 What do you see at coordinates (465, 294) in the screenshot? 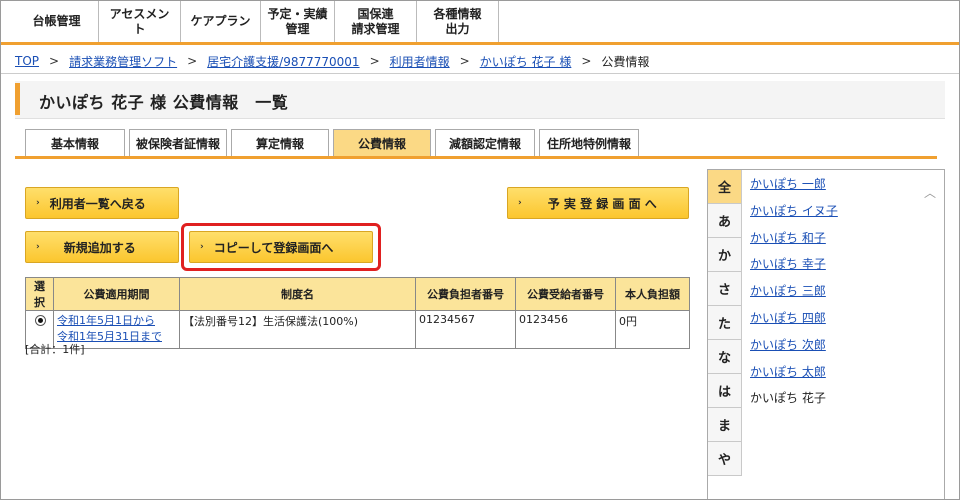
I see `col-payer: 公費負担者番号` at bounding box center [465, 294].